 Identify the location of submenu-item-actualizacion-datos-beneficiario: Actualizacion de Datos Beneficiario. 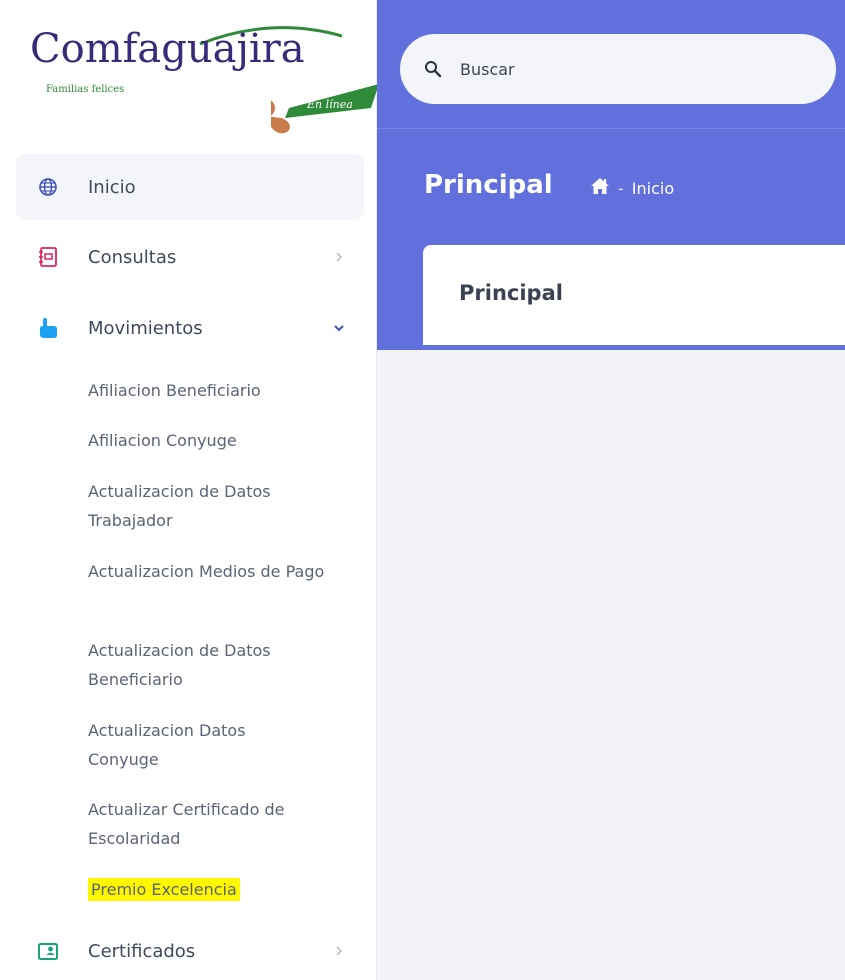
(203, 665).